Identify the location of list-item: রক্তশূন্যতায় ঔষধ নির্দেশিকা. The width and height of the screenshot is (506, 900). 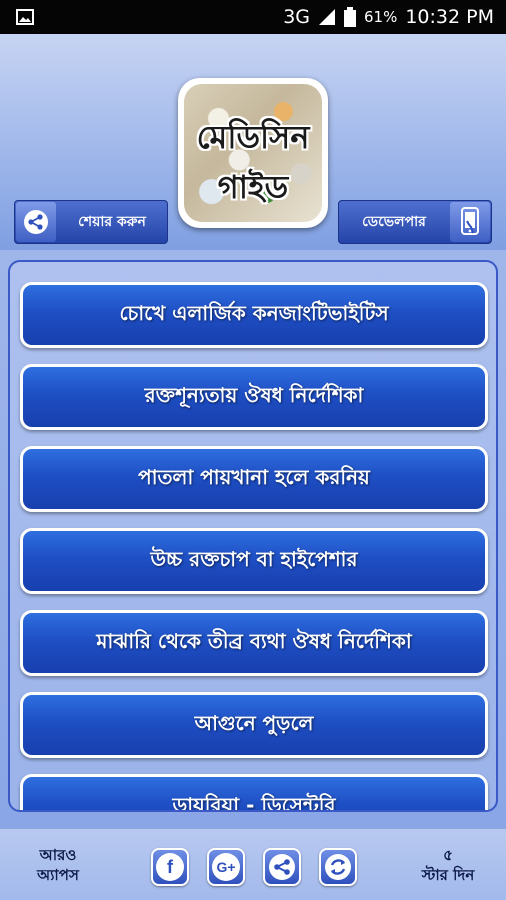
(254, 397).